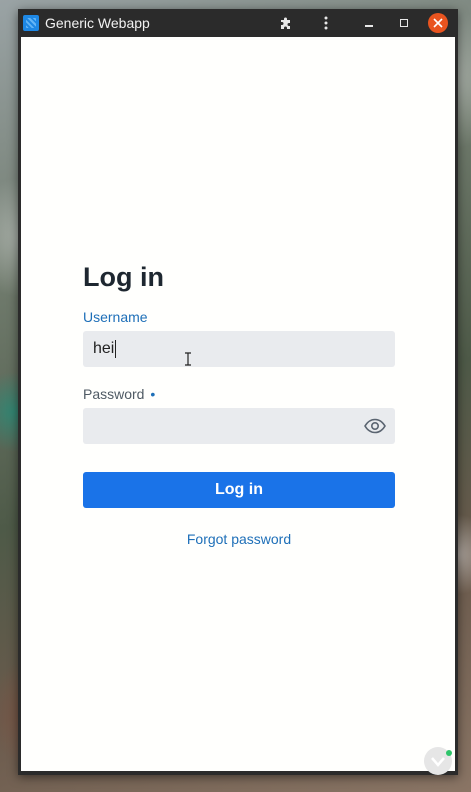 The height and width of the screenshot is (792, 471). What do you see at coordinates (375, 426) in the screenshot?
I see `eye-icon` at bounding box center [375, 426].